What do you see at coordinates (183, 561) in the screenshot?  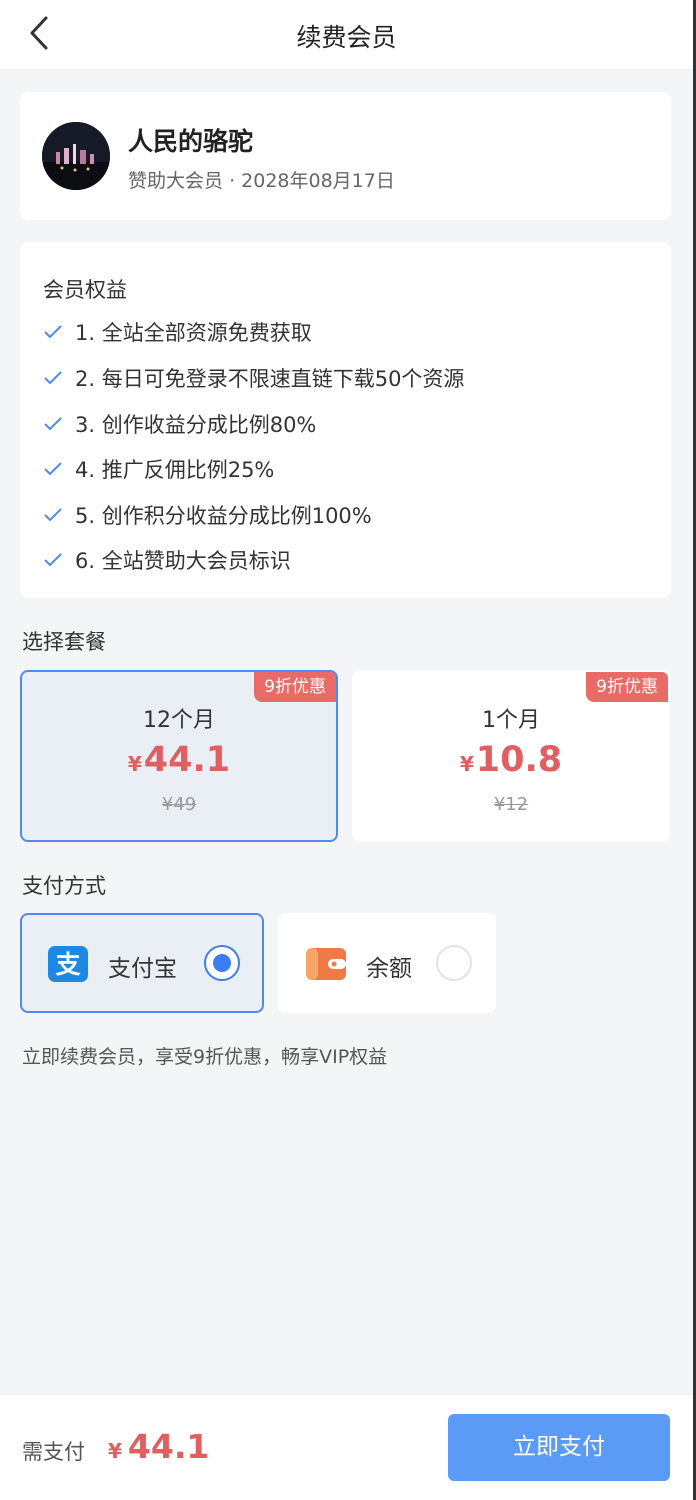 I see `benefit-text: 6. 全站赞助大会员标识` at bounding box center [183, 561].